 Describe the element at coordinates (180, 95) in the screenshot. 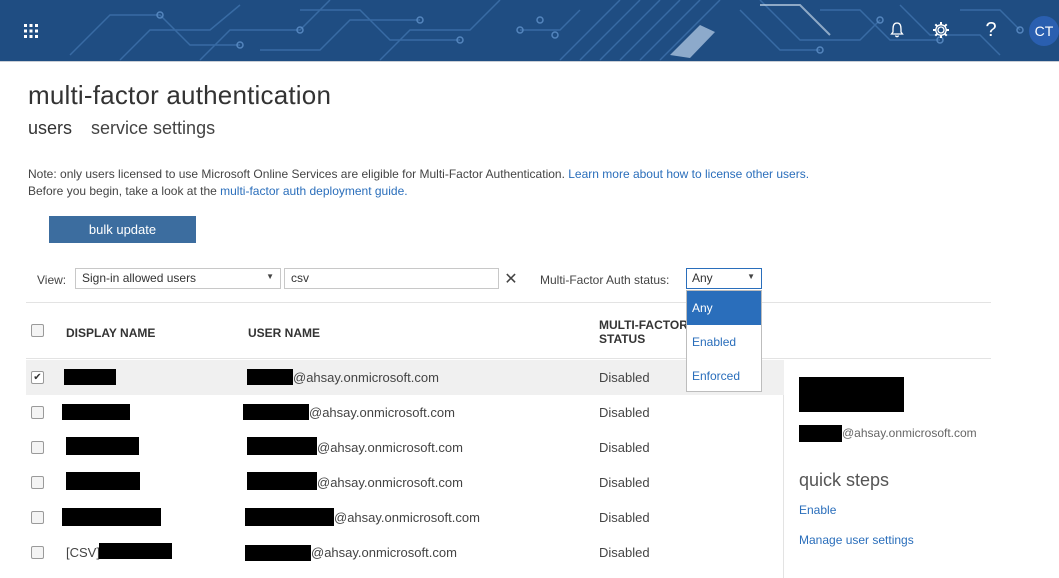

I see `page-title: multi-factor authentication` at that location.